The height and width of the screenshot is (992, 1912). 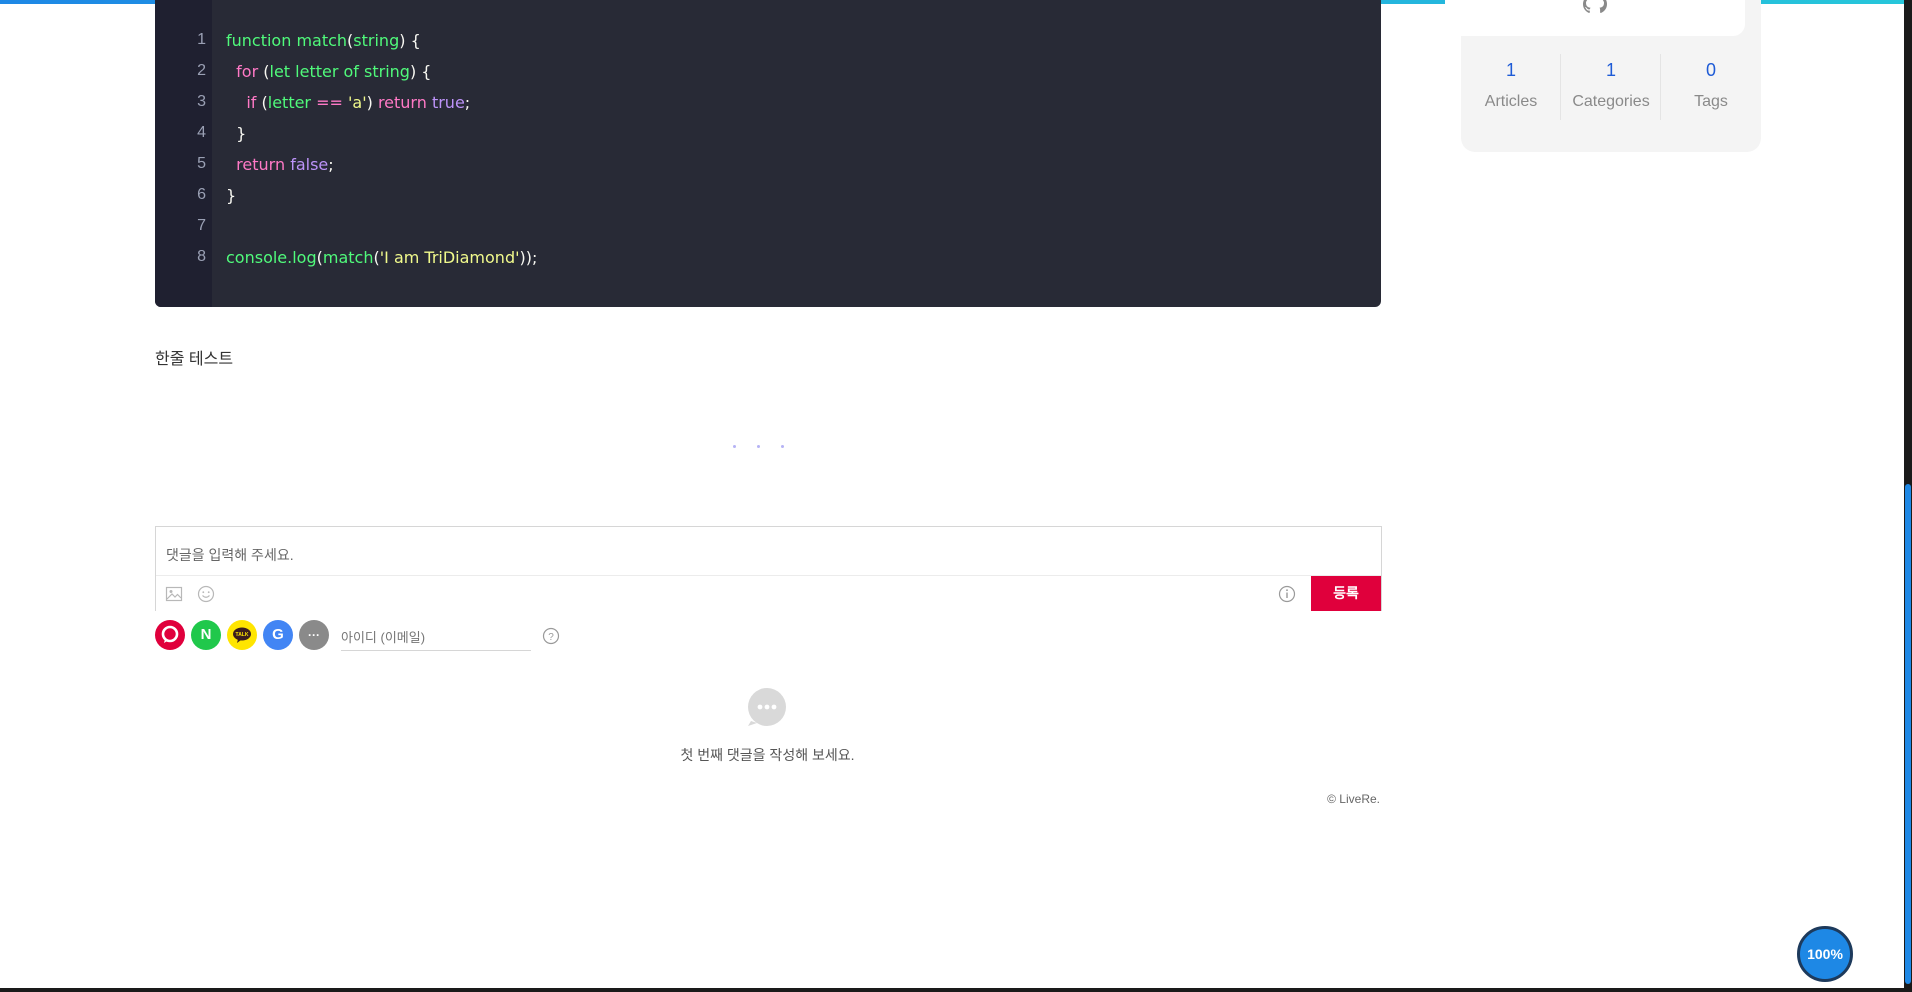 What do you see at coordinates (372, 102) in the screenshot?
I see `code-token: )` at bounding box center [372, 102].